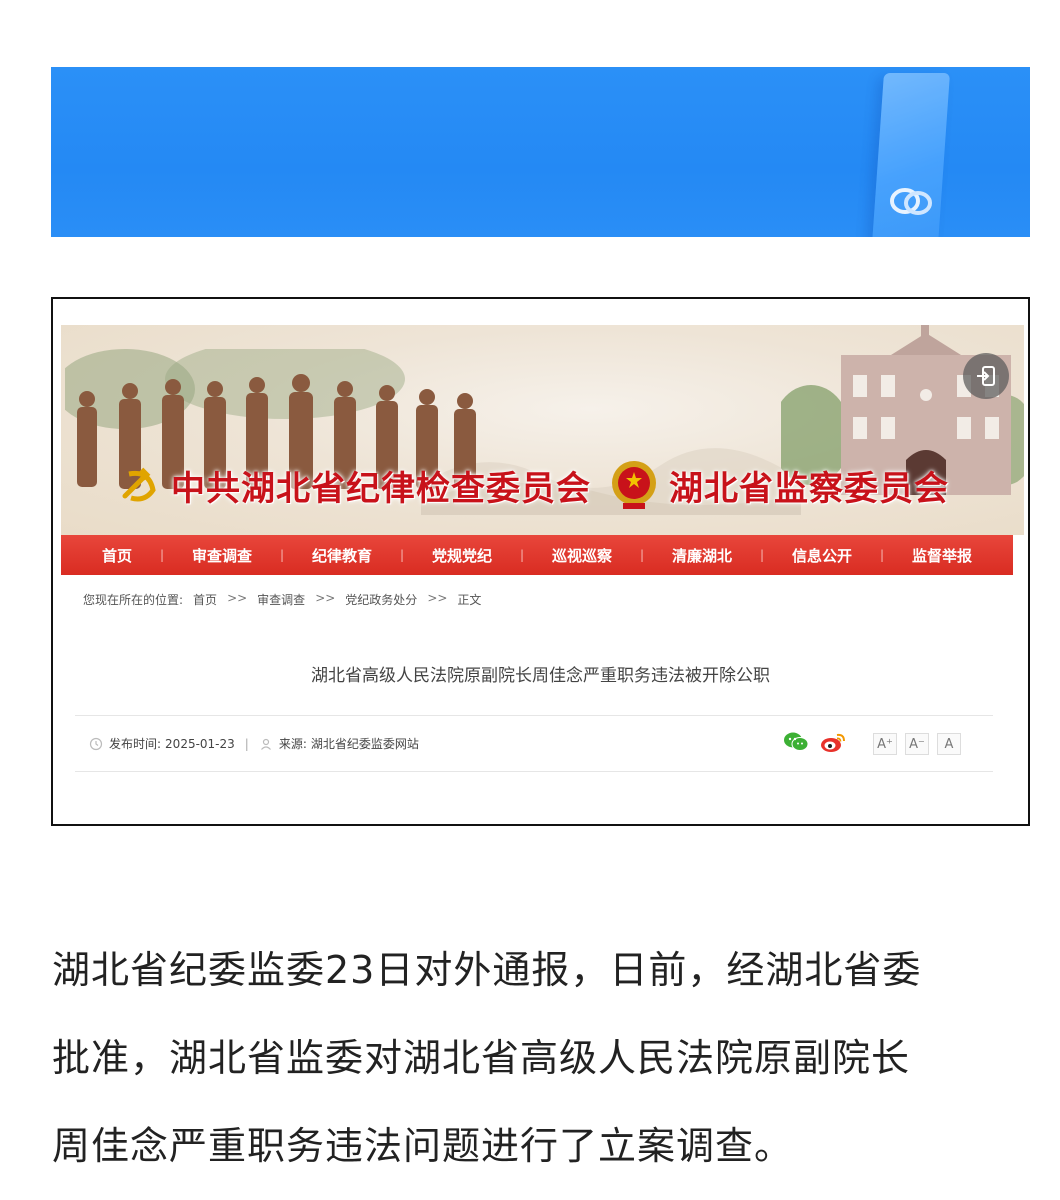 The height and width of the screenshot is (1200, 1060). Describe the element at coordinates (254, 743) in the screenshot. I see `article-meta: 发布时间: 2025-01-23 | 来源: 湖北省纪委监委网站` at that location.